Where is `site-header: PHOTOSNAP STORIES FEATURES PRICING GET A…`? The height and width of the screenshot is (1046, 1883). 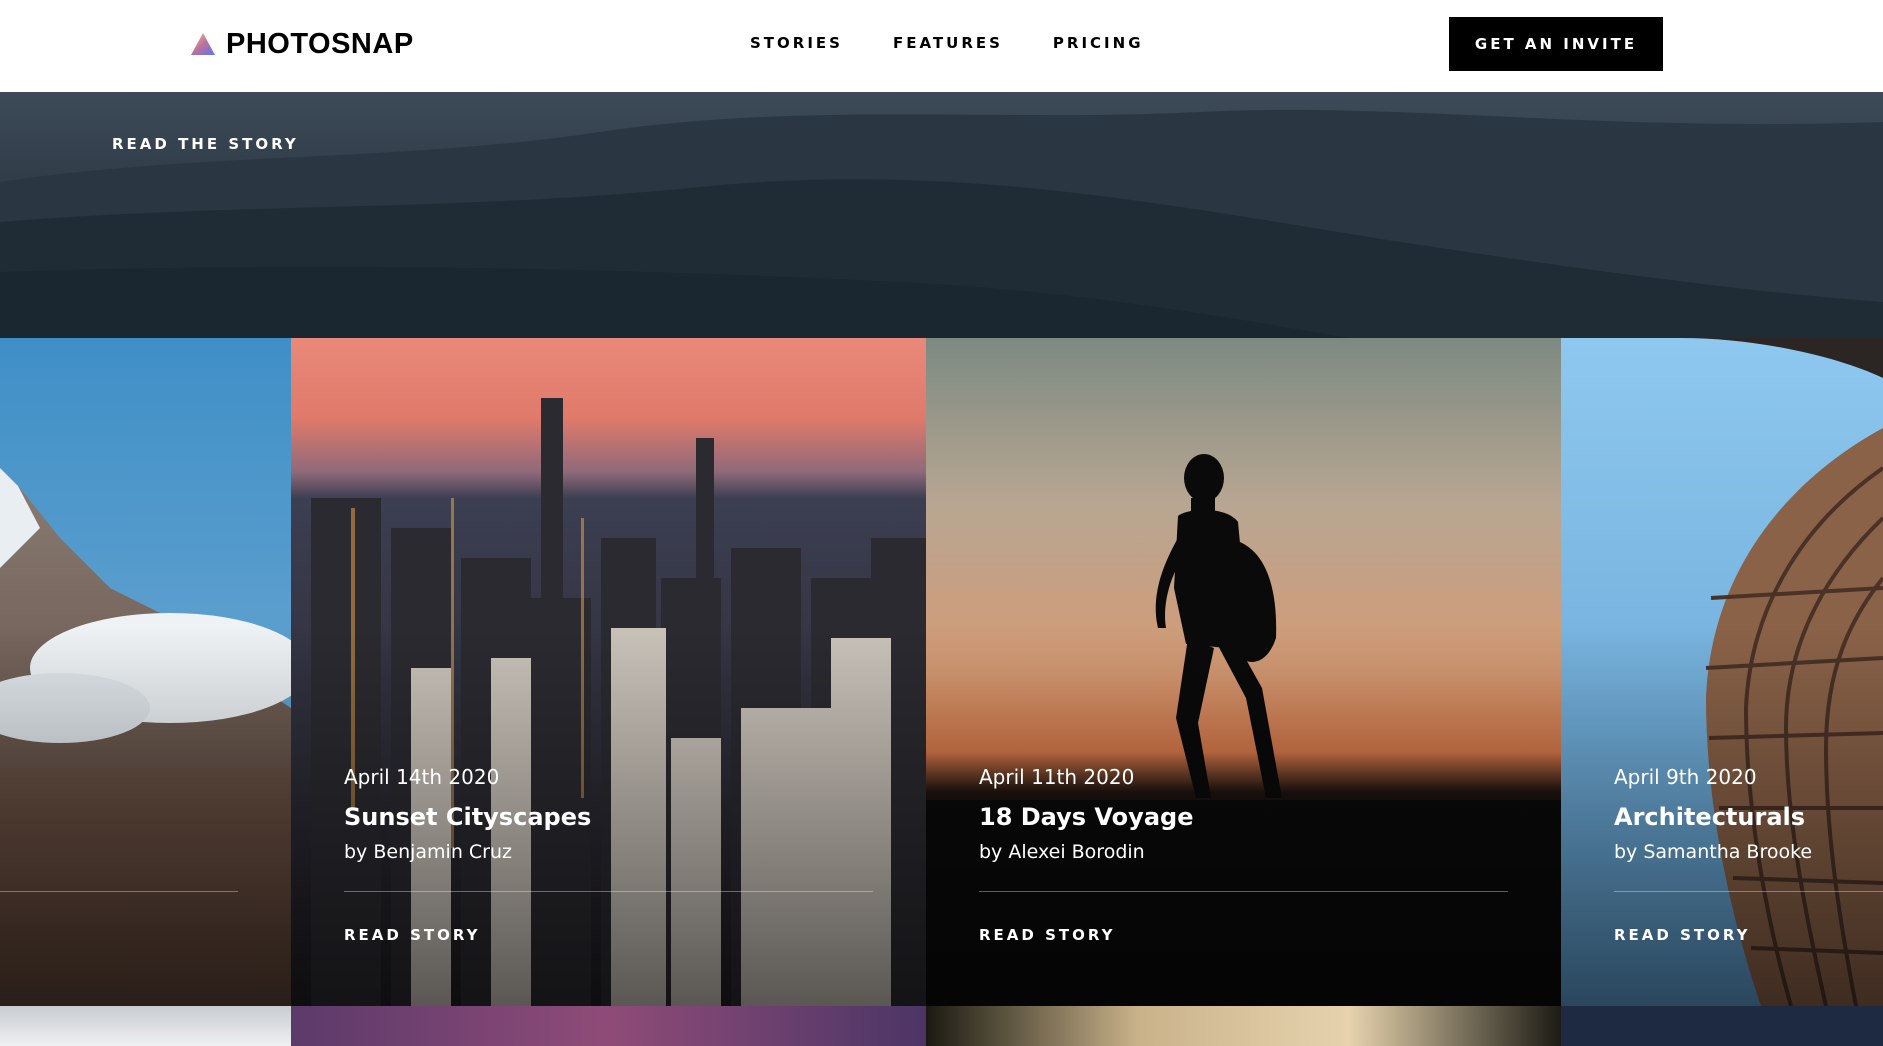
site-header: PHOTOSNAP STORIES FEATURES PRICING GET A… is located at coordinates (941, 46).